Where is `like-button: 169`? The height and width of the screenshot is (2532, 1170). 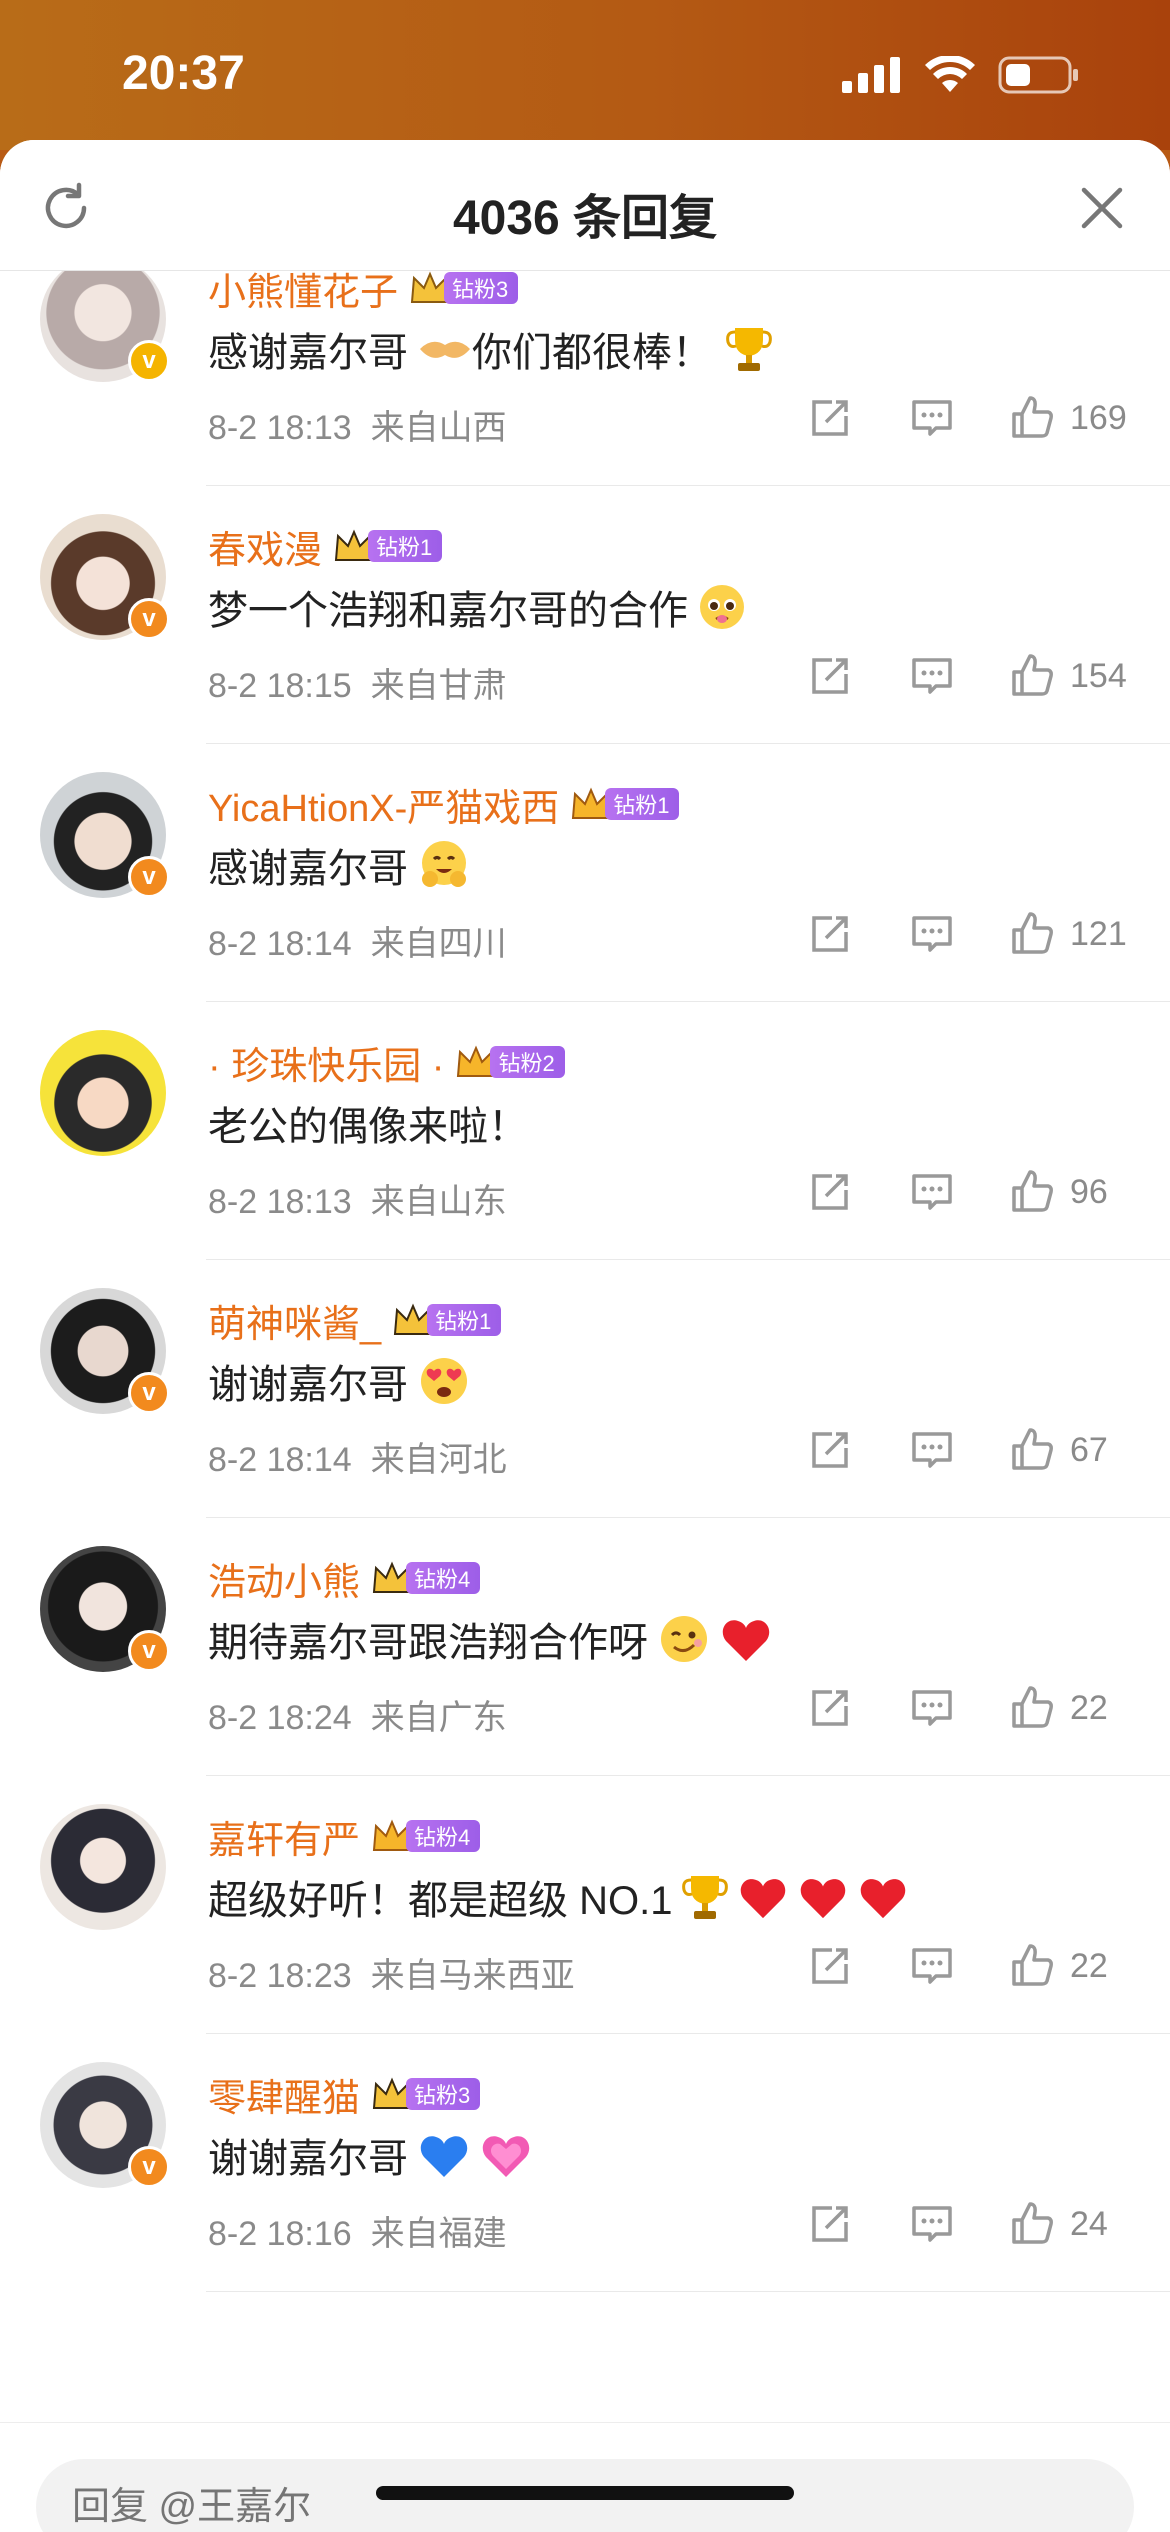
like-button: 169 is located at coordinates (1069, 418).